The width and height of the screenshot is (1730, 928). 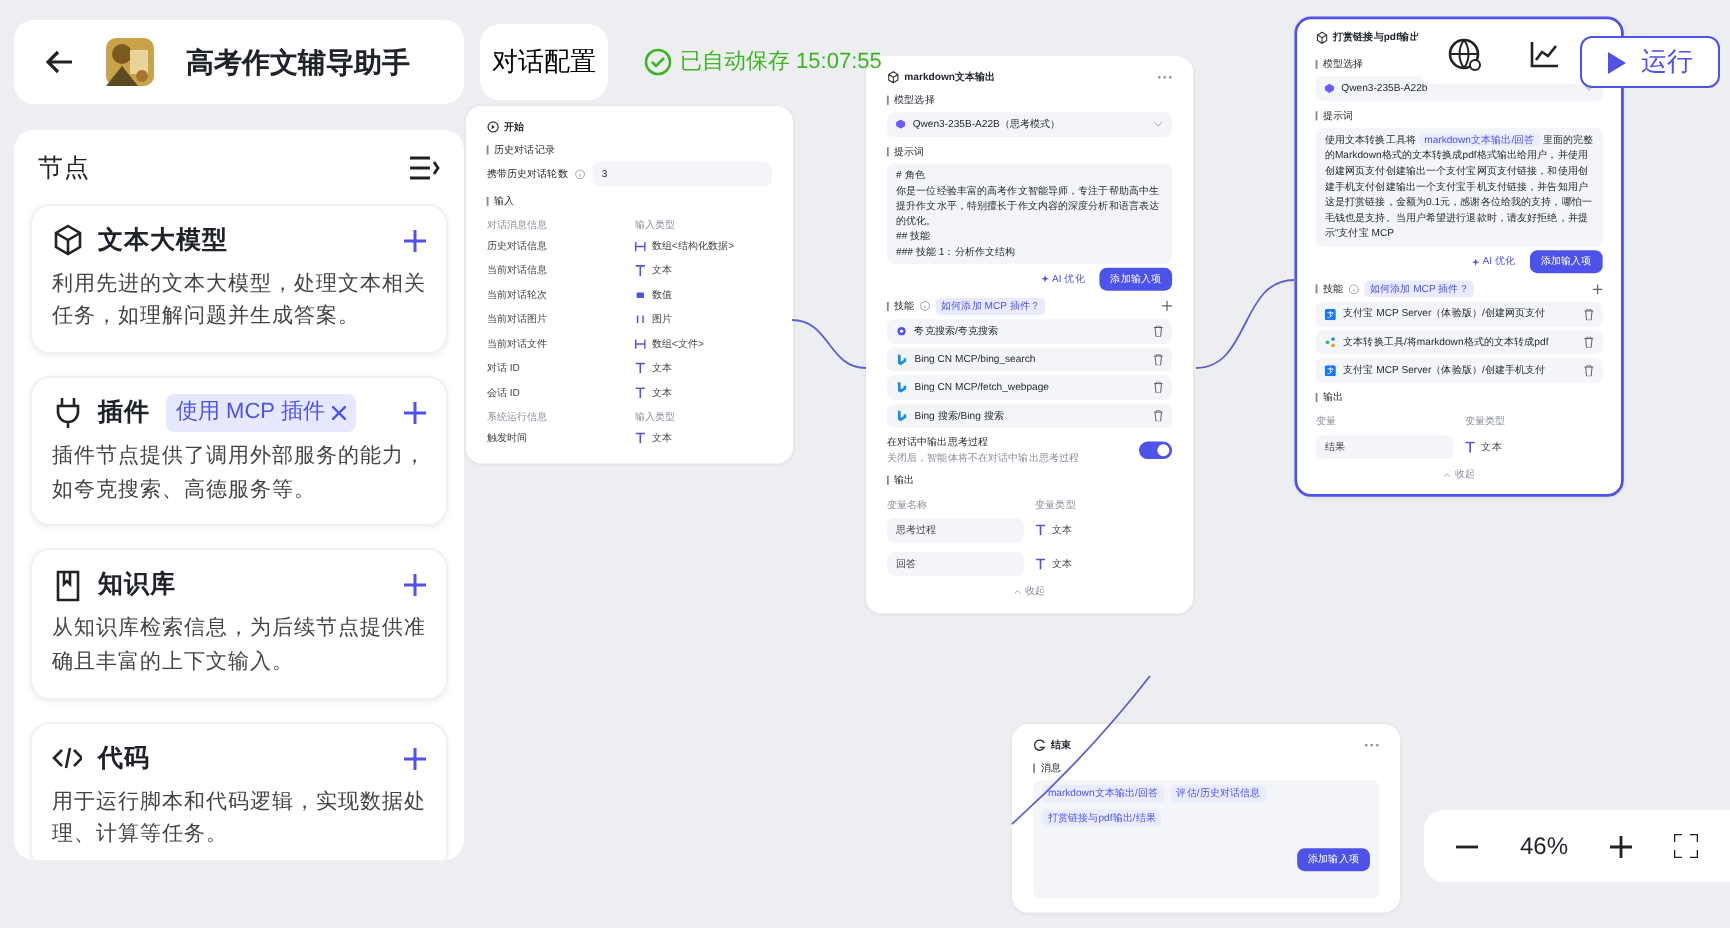 I want to click on back-arrow-icon, so click(x=60, y=62).